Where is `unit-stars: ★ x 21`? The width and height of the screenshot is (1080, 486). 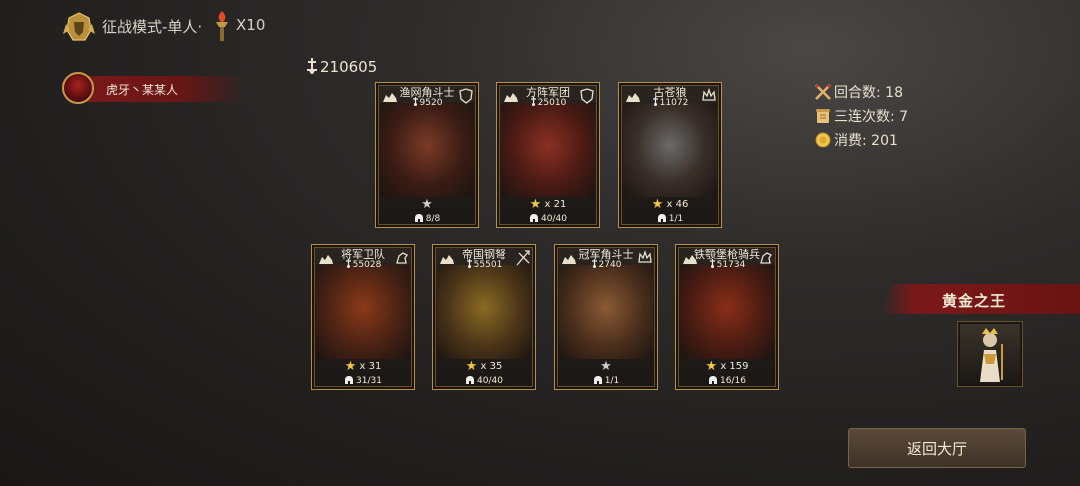
unit-stars: ★ x 21 is located at coordinates (548, 204).